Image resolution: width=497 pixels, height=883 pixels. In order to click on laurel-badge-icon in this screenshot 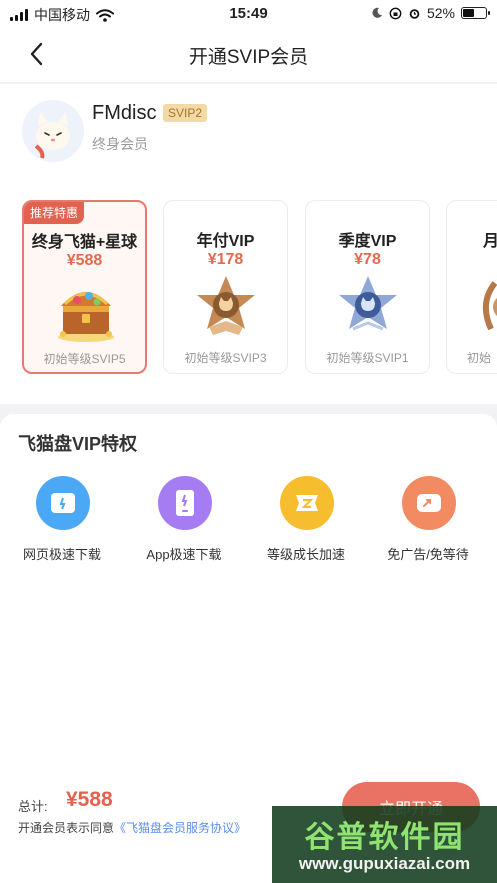, I will do `click(489, 306)`.